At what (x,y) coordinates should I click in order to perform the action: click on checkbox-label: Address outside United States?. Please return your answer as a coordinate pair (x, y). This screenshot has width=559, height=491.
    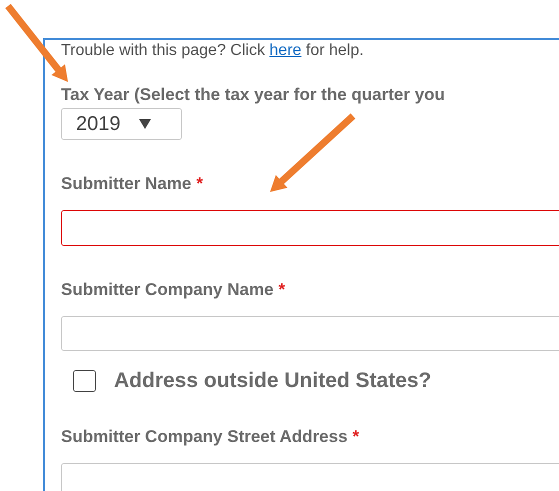
    Looking at the image, I should click on (273, 380).